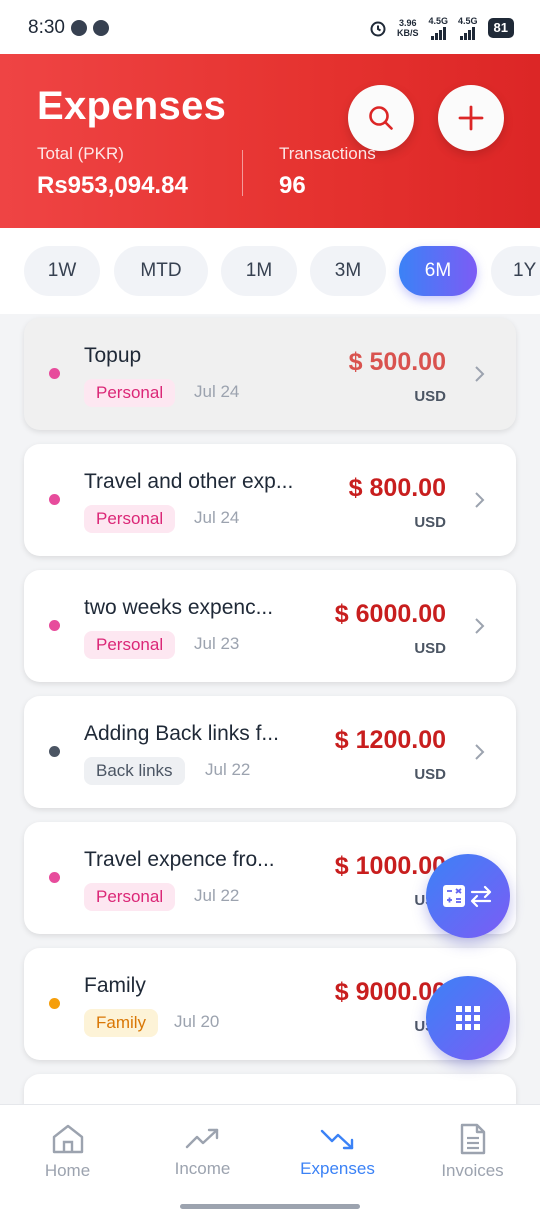 Image resolution: width=540 pixels, height=1218 pixels. What do you see at coordinates (259, 271) in the screenshot?
I see `range-chip-1m: 1M` at bounding box center [259, 271].